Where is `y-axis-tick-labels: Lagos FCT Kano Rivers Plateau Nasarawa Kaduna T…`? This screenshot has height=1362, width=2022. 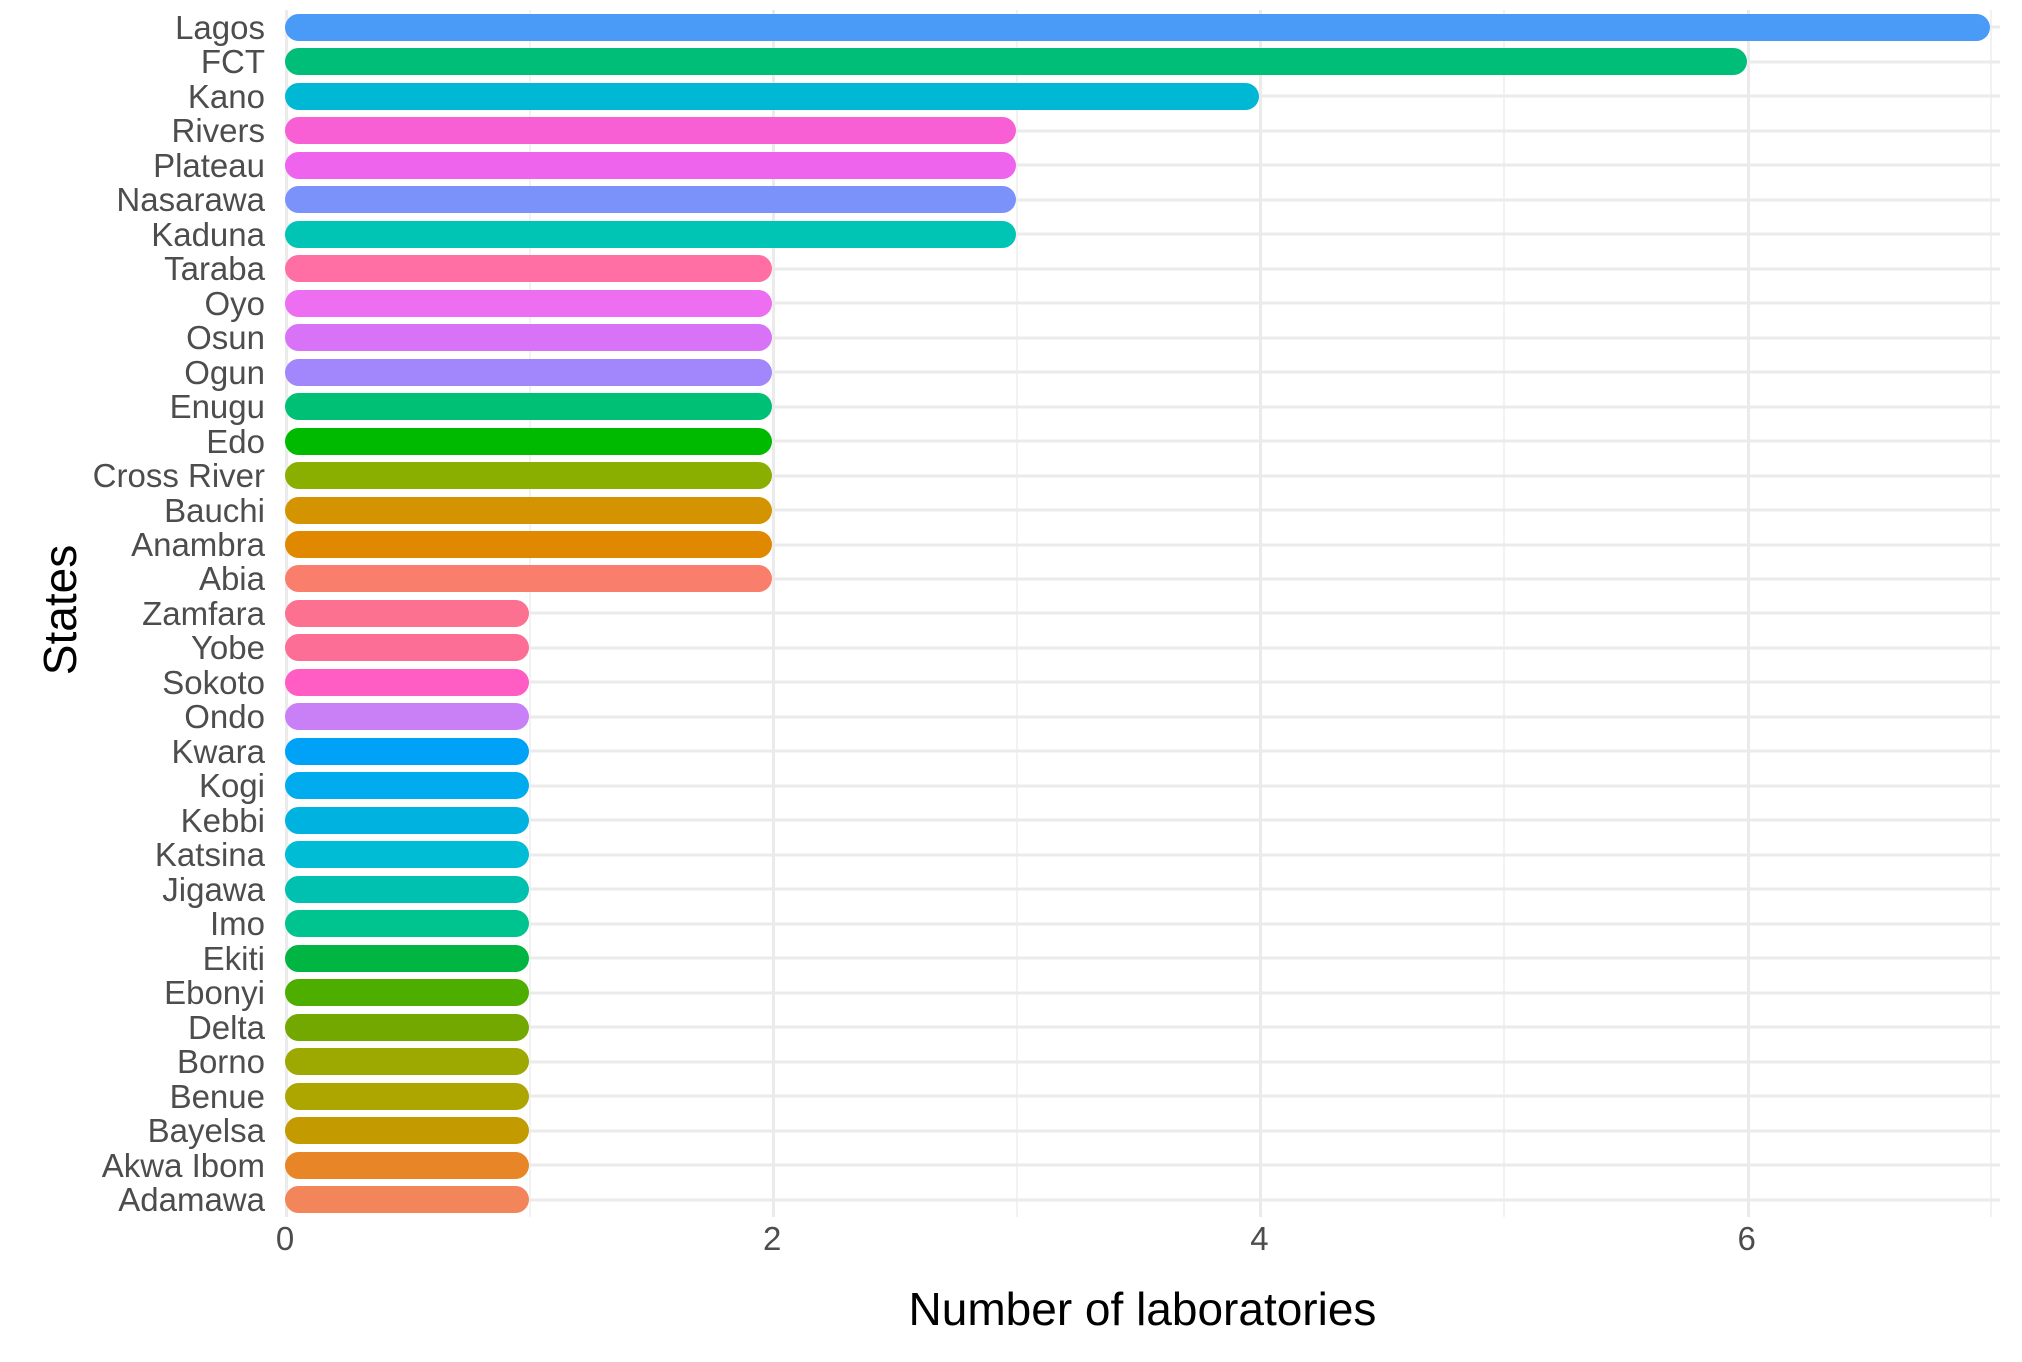
y-axis-tick-labels: Lagos FCT Kano Rivers Plateau Nasarawa Kaduna T… is located at coordinates (183, 612).